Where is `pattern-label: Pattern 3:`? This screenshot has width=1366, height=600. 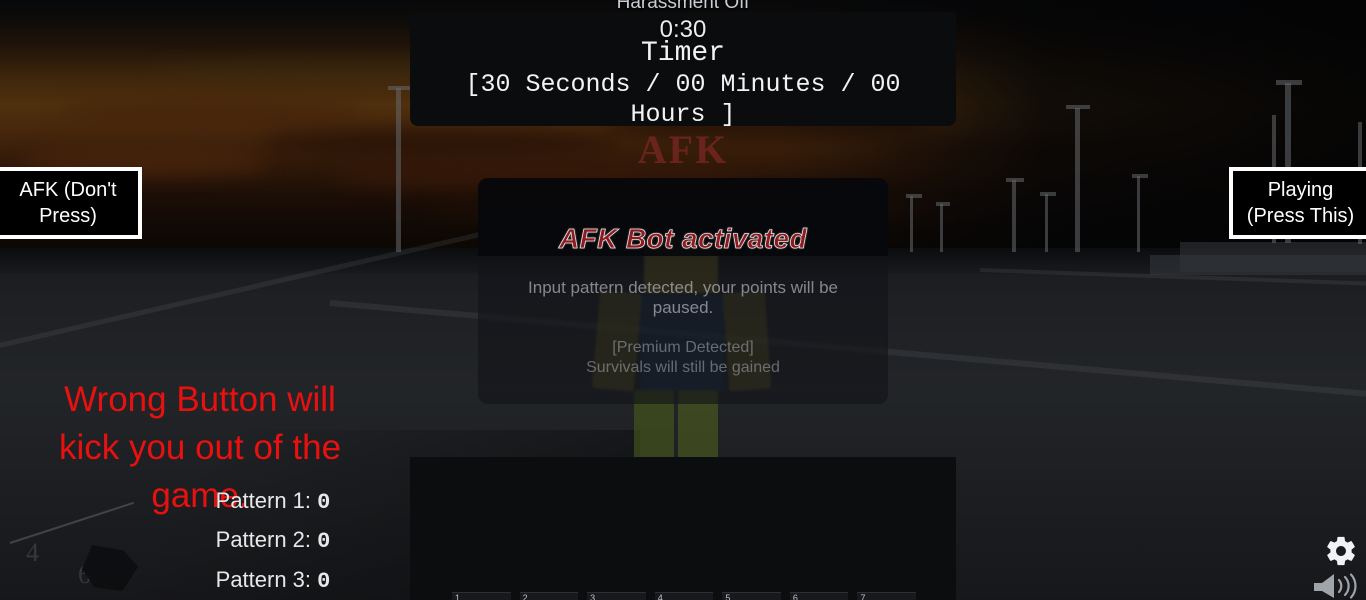 pattern-label: Pattern 3: is located at coordinates (263, 579).